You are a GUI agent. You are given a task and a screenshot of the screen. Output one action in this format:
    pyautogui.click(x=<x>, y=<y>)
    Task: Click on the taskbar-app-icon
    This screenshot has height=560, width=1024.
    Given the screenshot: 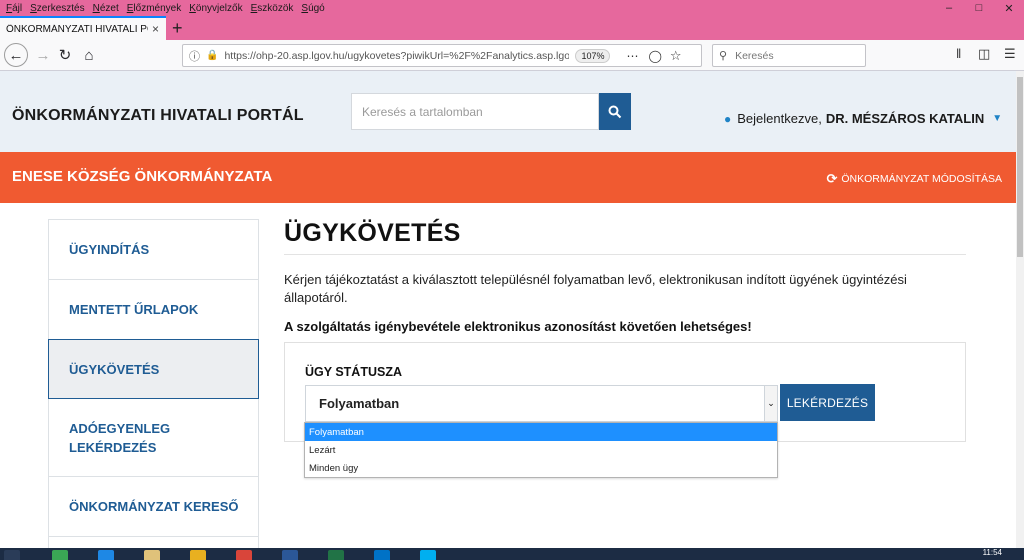 What is the action you would take?
    pyautogui.click(x=60, y=555)
    